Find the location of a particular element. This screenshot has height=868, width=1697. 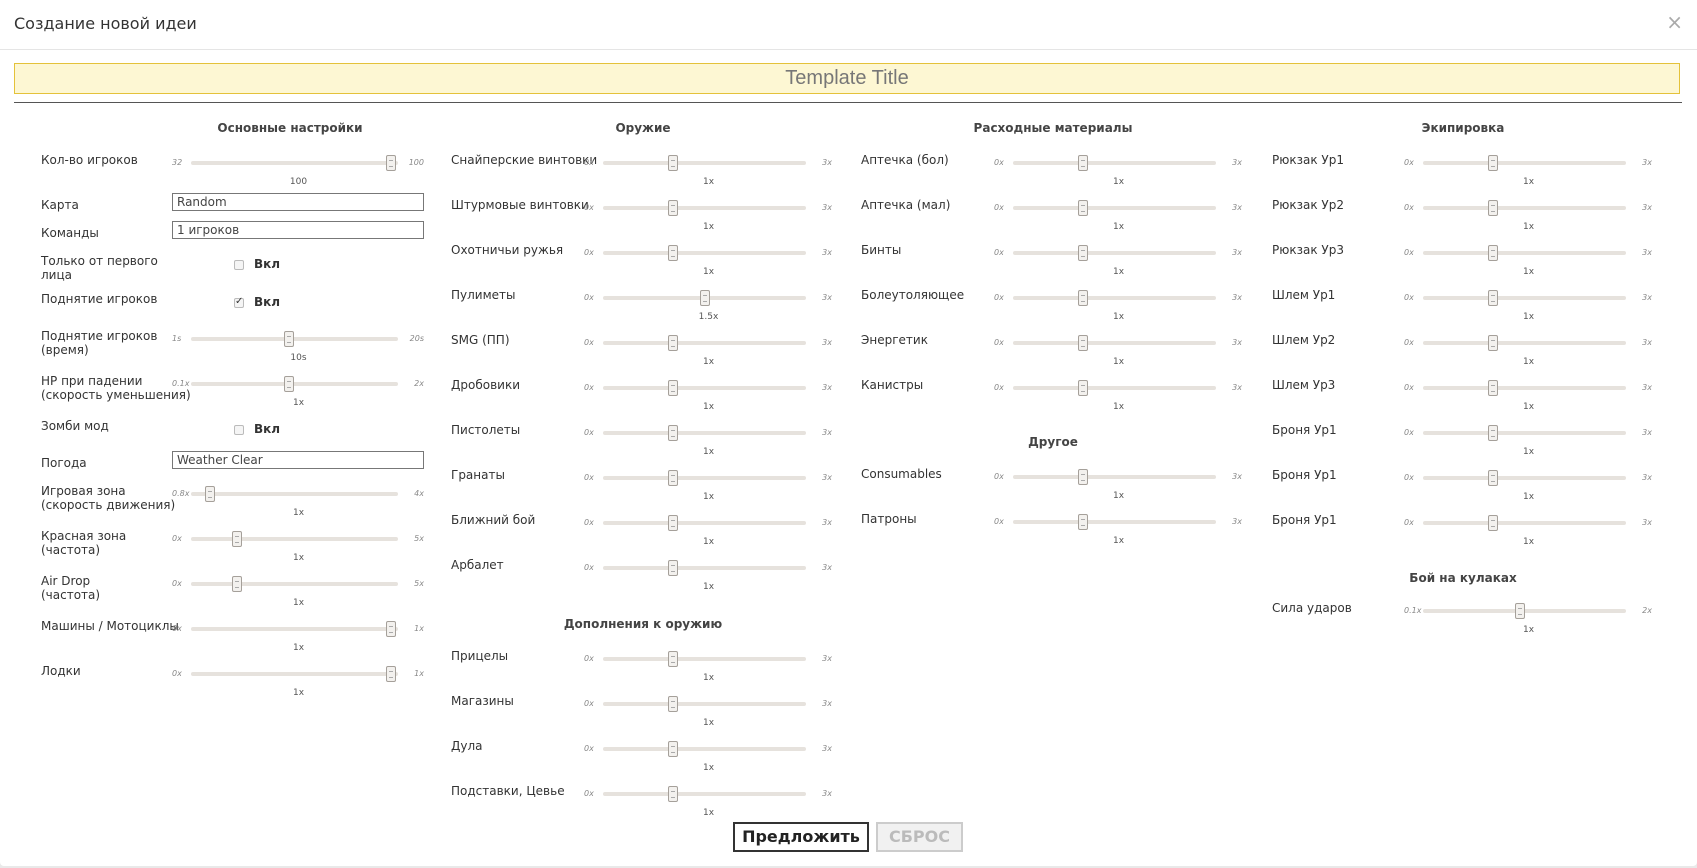

setting-slider: 0x 1x 1x is located at coordinates (298, 682).